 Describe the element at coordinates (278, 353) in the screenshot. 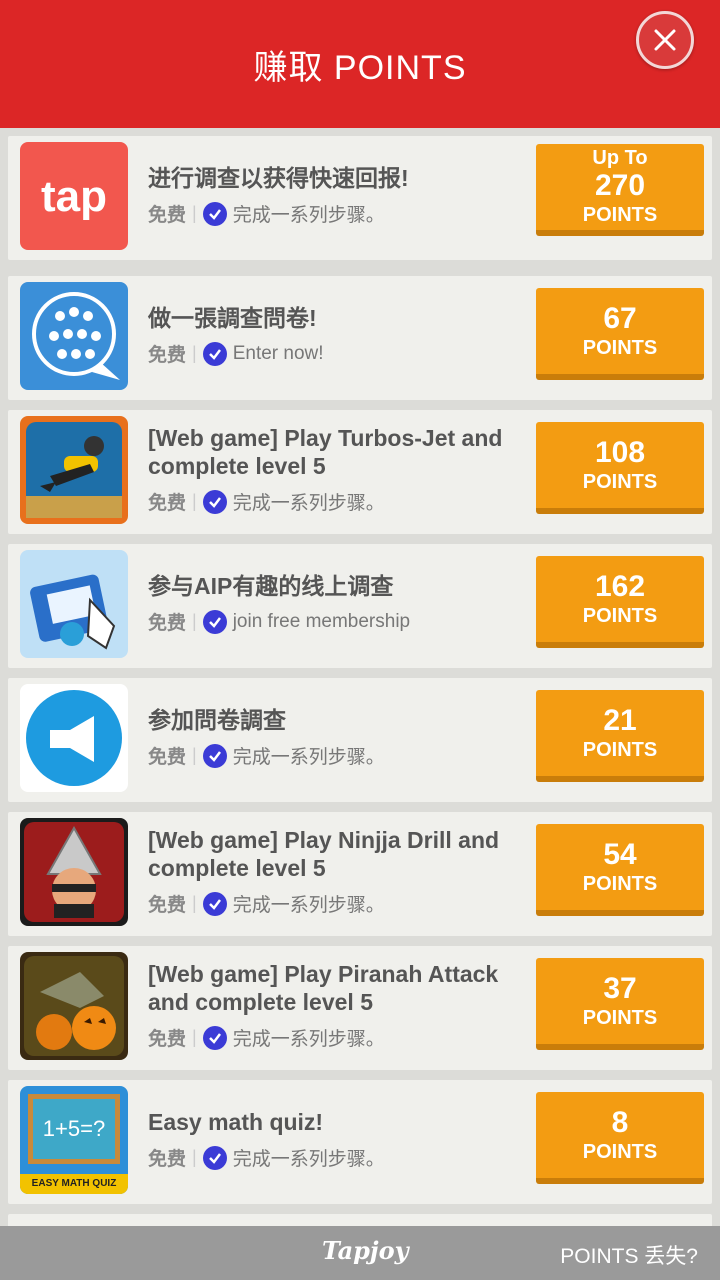

I see `offer-desc: Enter now!` at that location.